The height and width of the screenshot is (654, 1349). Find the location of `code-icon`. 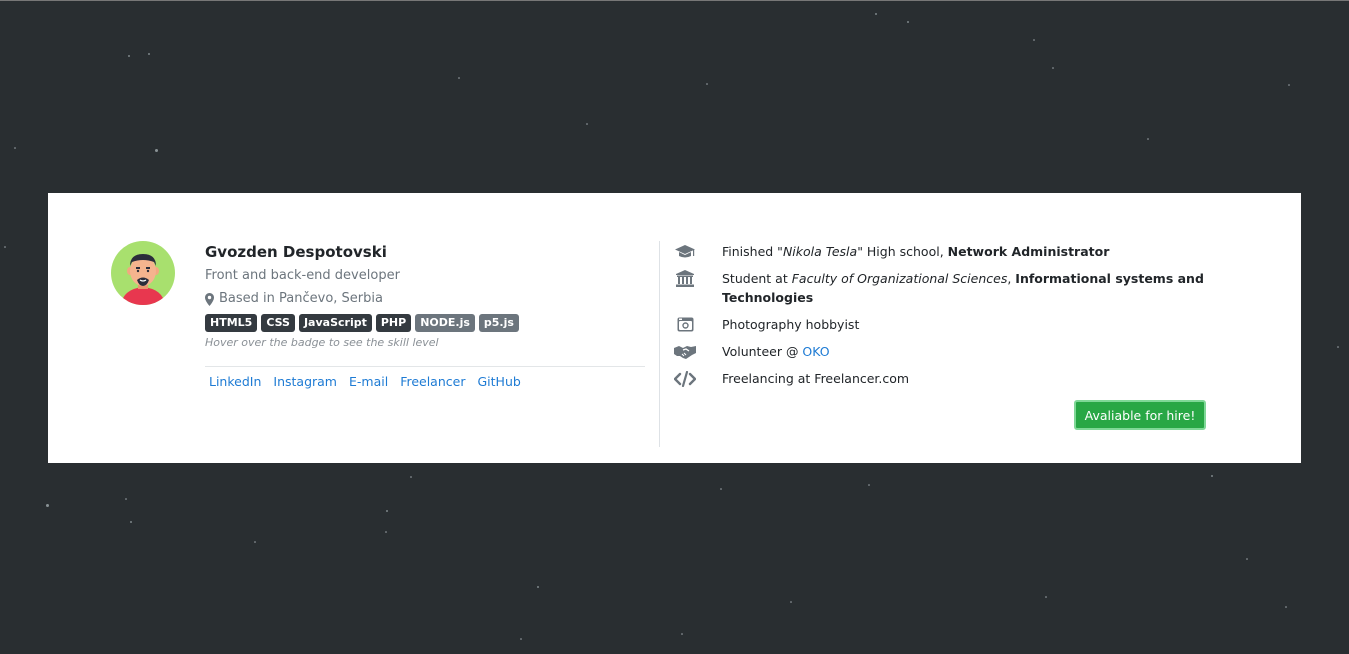

code-icon is located at coordinates (685, 378).